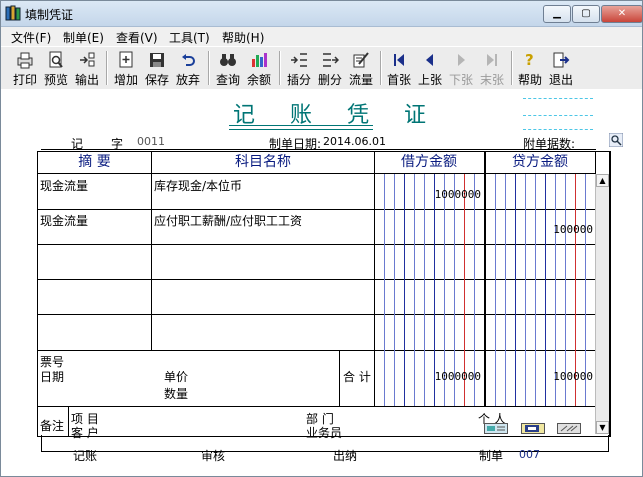  I want to click on row1-summary: 现金流量, so click(64, 185).